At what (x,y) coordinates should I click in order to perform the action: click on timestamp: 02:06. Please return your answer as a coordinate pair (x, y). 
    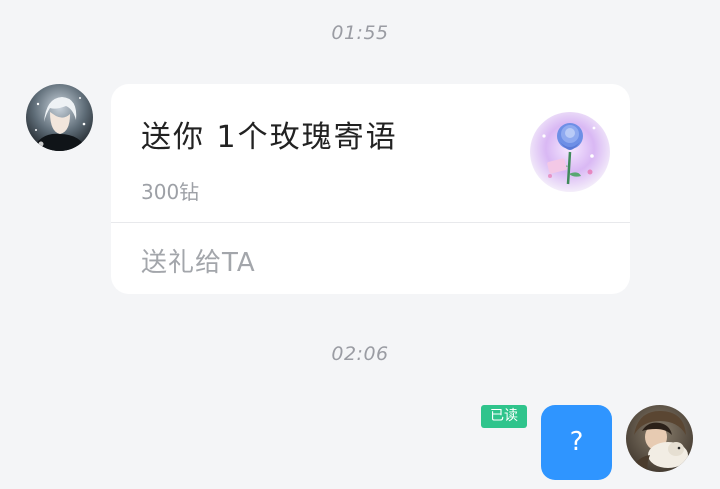
    Looking at the image, I should click on (360, 354).